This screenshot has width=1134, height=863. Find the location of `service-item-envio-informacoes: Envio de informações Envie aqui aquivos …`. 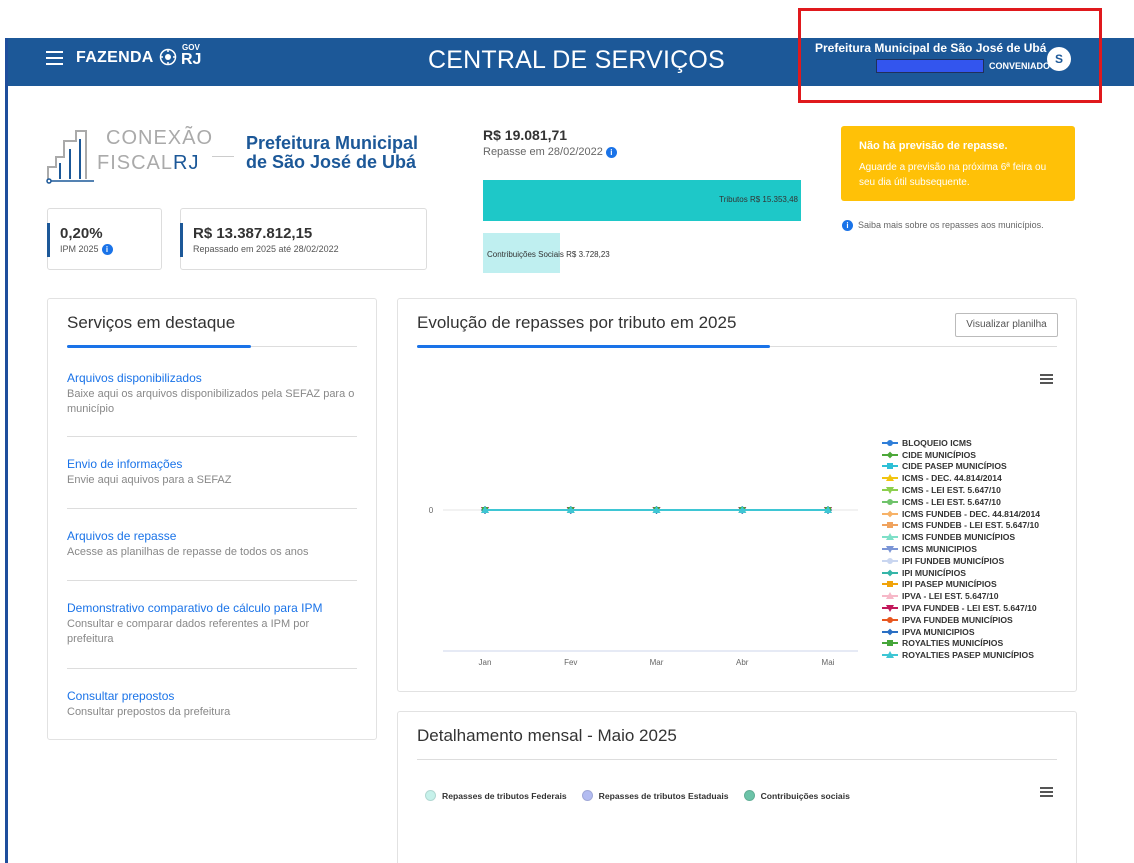

service-item-envio-informacoes: Envio de informações Envie aqui aquivos … is located at coordinates (212, 472).